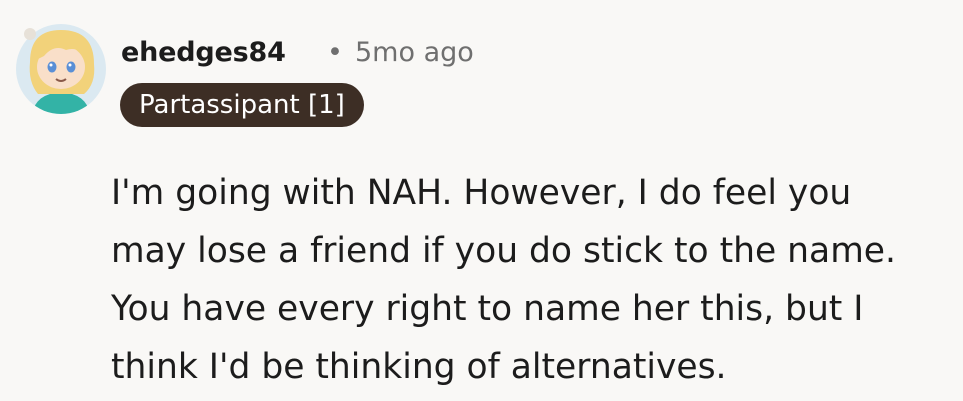 Image resolution: width=963 pixels, height=401 pixels. I want to click on comment-body-line: think I'd be thinking of alternatives., so click(419, 367).